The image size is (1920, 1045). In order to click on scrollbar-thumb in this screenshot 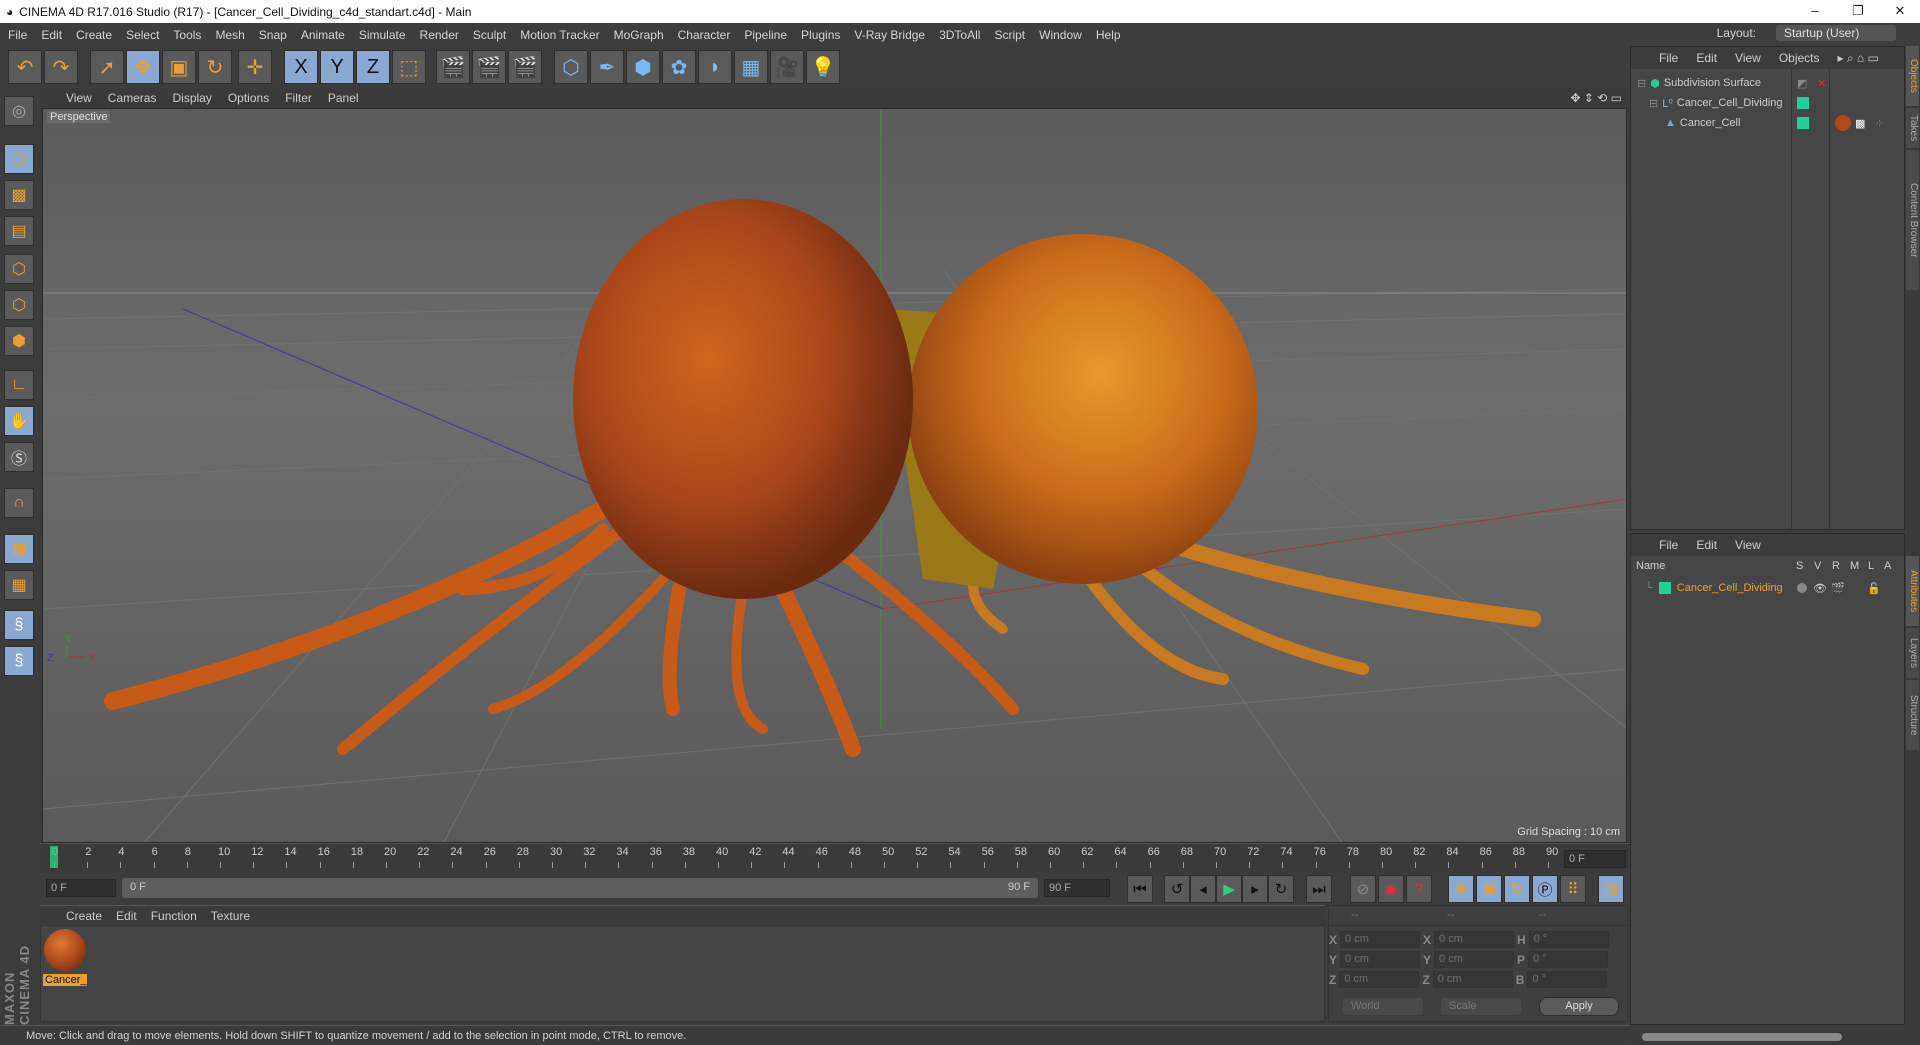, I will do `click(1742, 1037)`.